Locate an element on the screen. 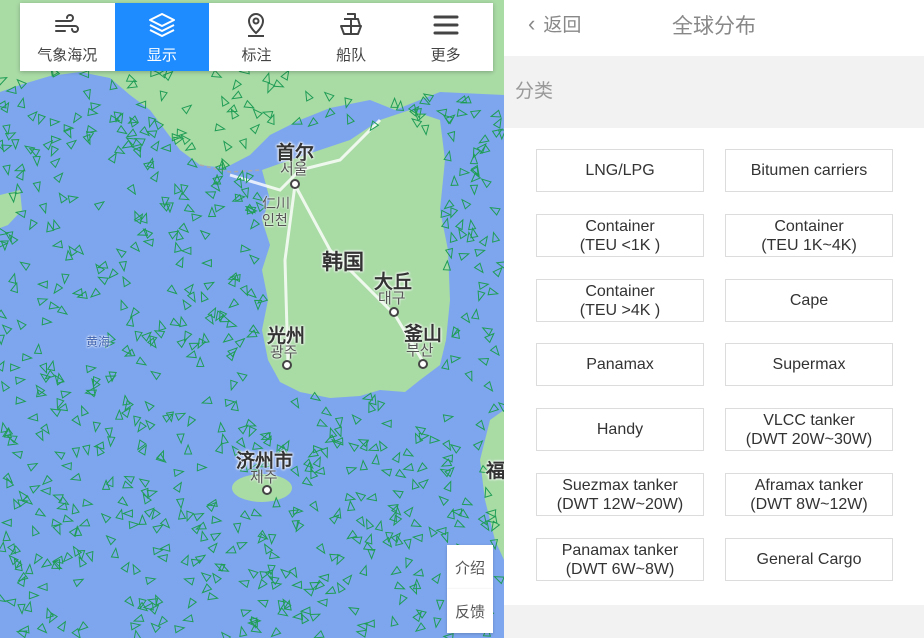 The width and height of the screenshot is (924, 638). wind-icon is located at coordinates (67, 25).